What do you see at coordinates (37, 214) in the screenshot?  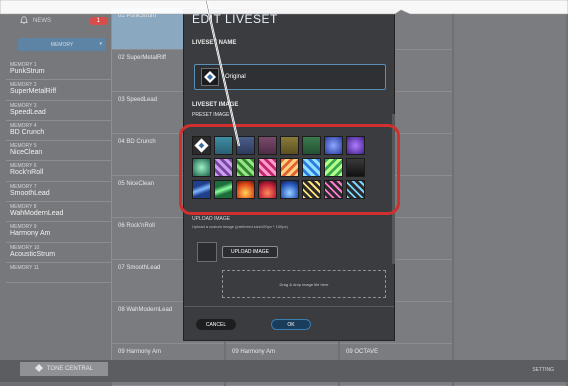 I see `memory-name: WahModernLead` at bounding box center [37, 214].